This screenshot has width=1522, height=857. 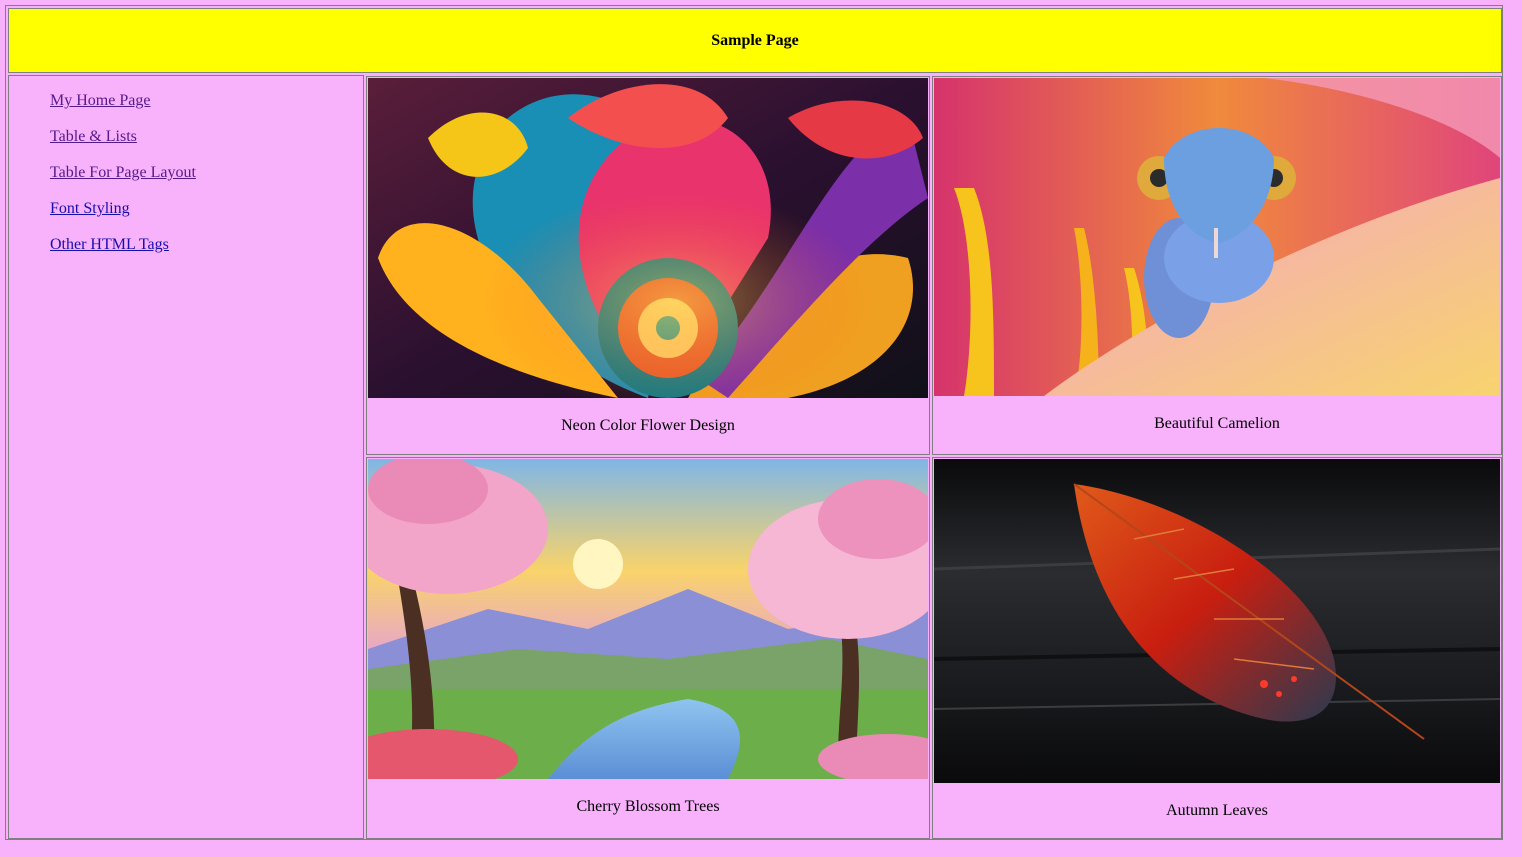 What do you see at coordinates (206, 254) in the screenshot?
I see `nav-item-other-tags: Other HTML Tags` at bounding box center [206, 254].